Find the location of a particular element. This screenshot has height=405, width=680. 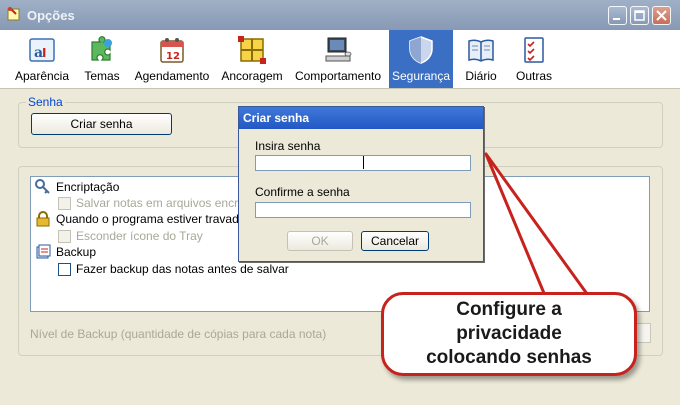

callout-line-1: Configure a is located at coordinates (509, 309).